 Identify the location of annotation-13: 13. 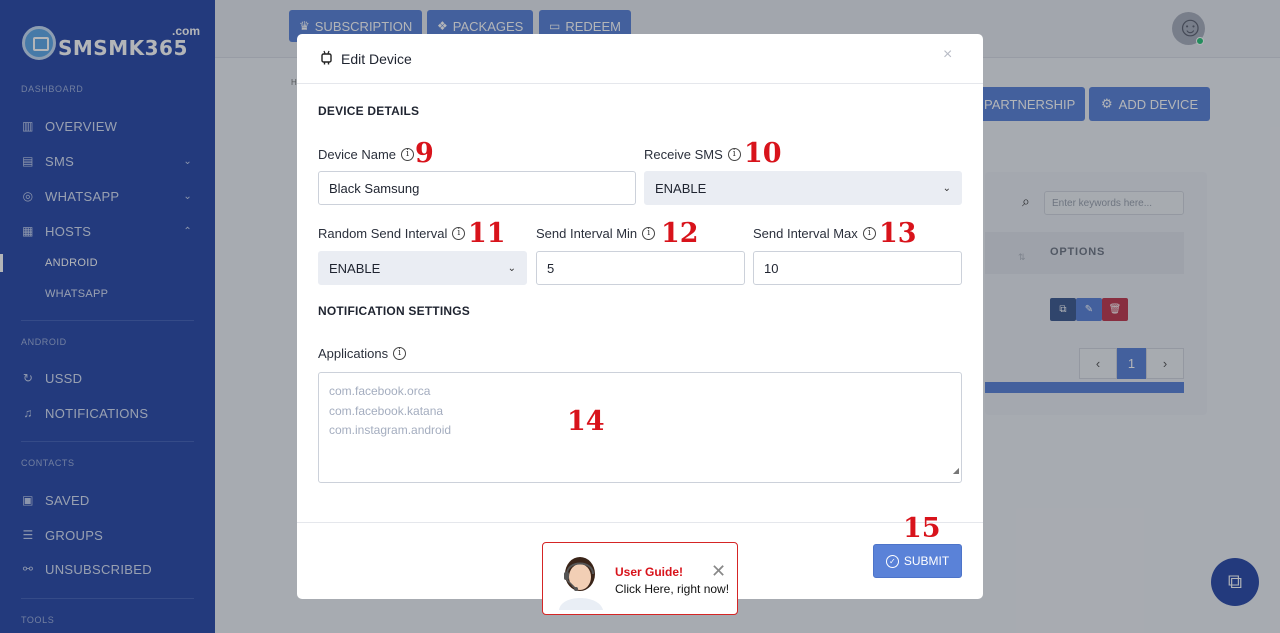
(898, 233).